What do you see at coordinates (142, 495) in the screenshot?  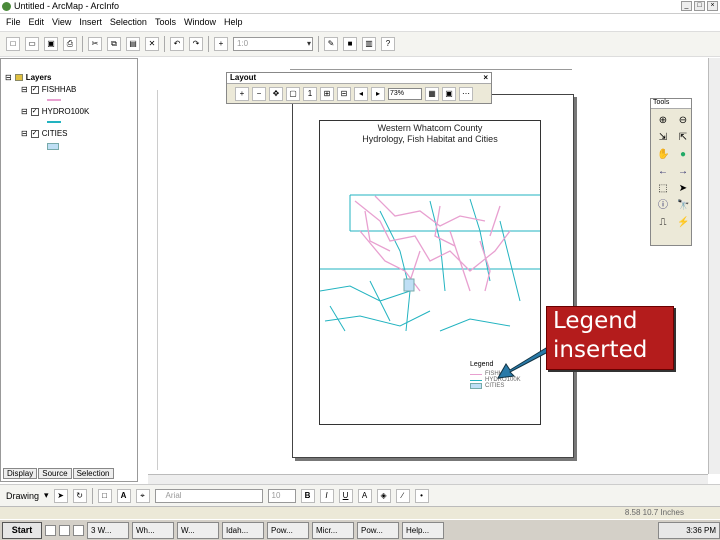 I see `edit-vertices-icon: ⌖` at bounding box center [142, 495].